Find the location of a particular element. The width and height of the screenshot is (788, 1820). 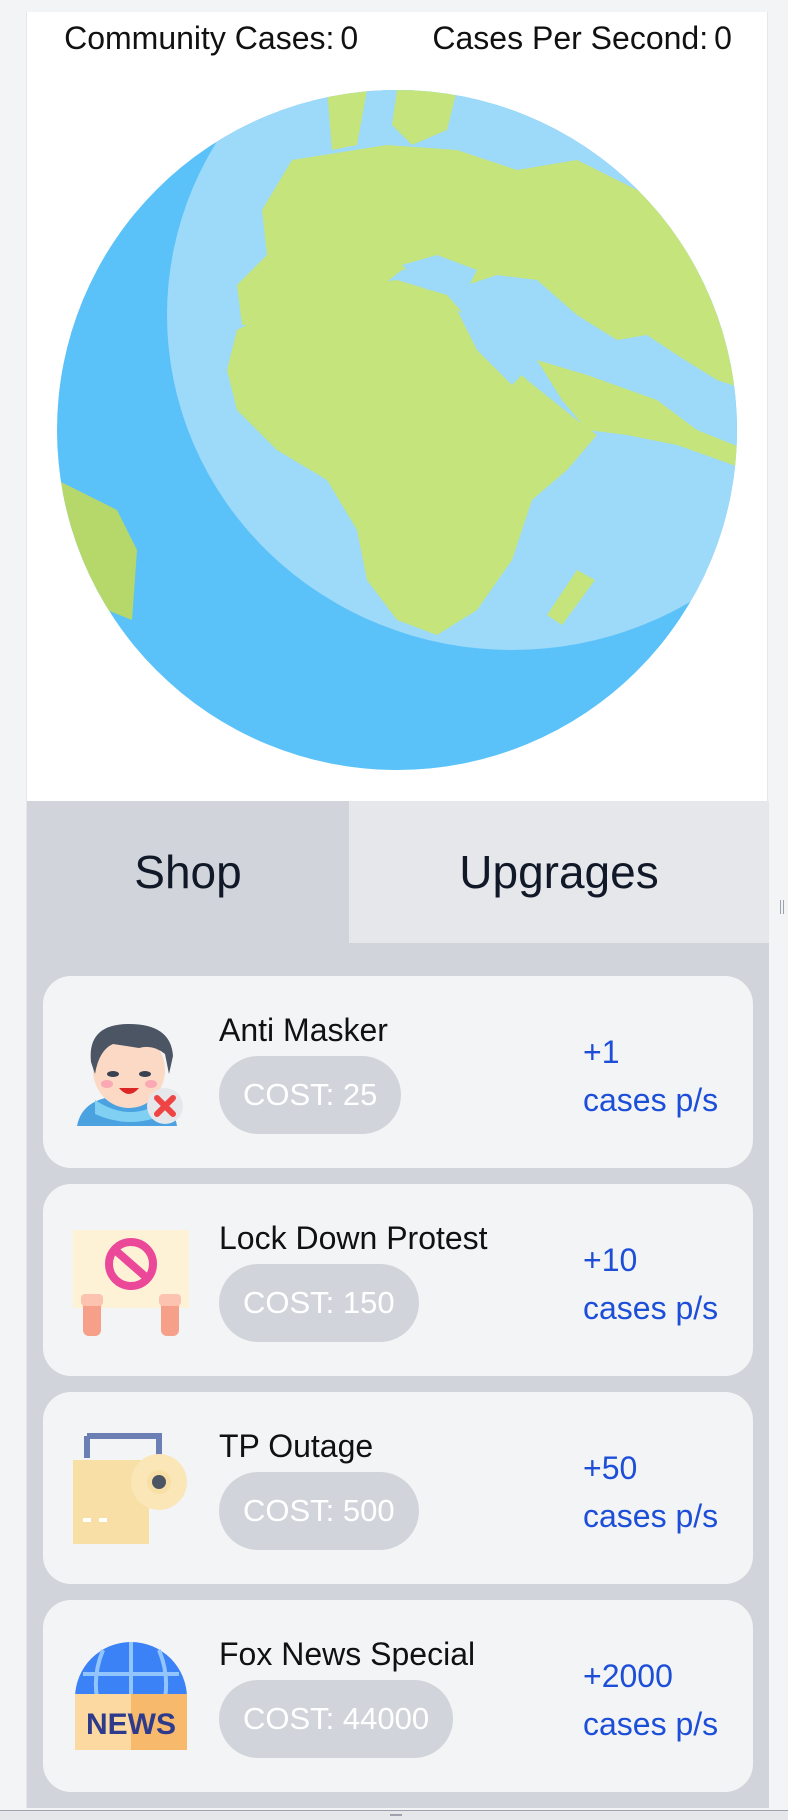

community-cases-stat: Community Cases: 0 is located at coordinates (211, 38).